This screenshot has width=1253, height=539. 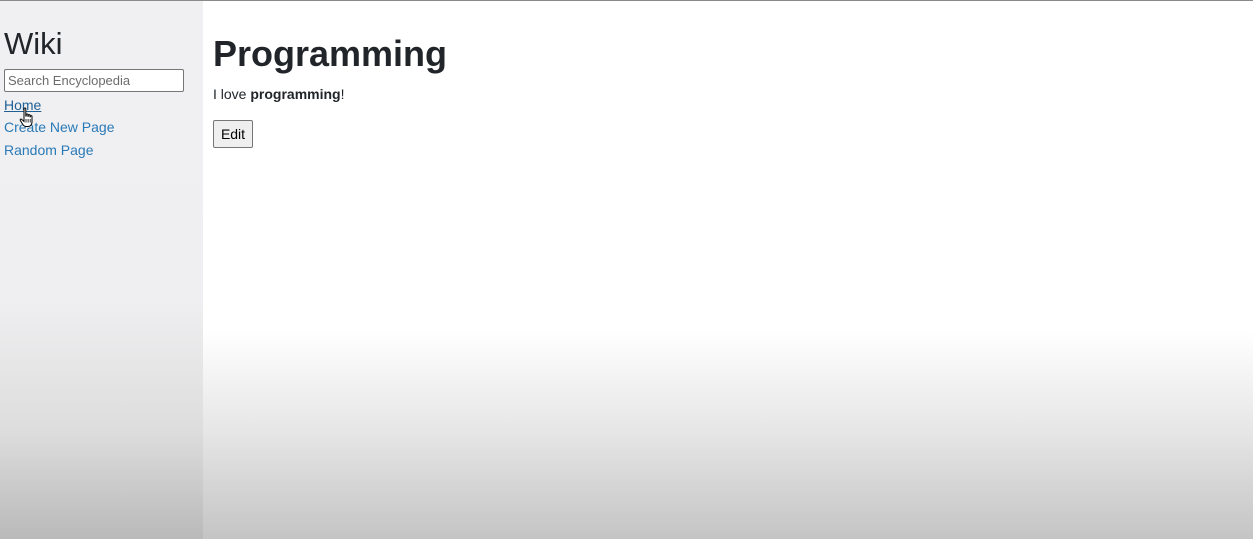 I want to click on page-title: Programming, so click(x=330, y=53).